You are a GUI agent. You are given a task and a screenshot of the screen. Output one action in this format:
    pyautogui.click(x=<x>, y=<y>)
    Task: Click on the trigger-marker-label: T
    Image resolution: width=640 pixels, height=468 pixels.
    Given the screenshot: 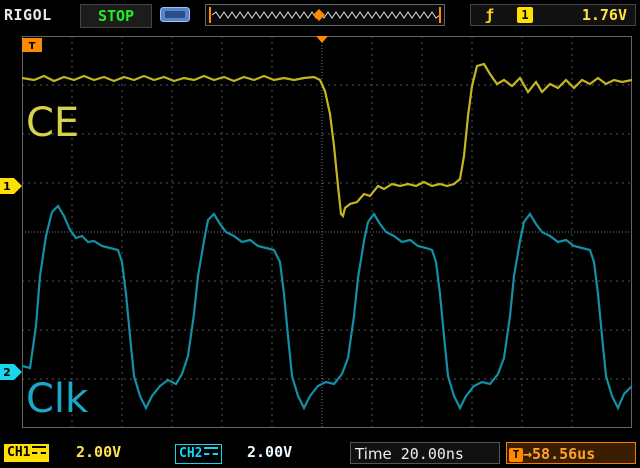 What is the action you would take?
    pyautogui.click(x=32, y=46)
    